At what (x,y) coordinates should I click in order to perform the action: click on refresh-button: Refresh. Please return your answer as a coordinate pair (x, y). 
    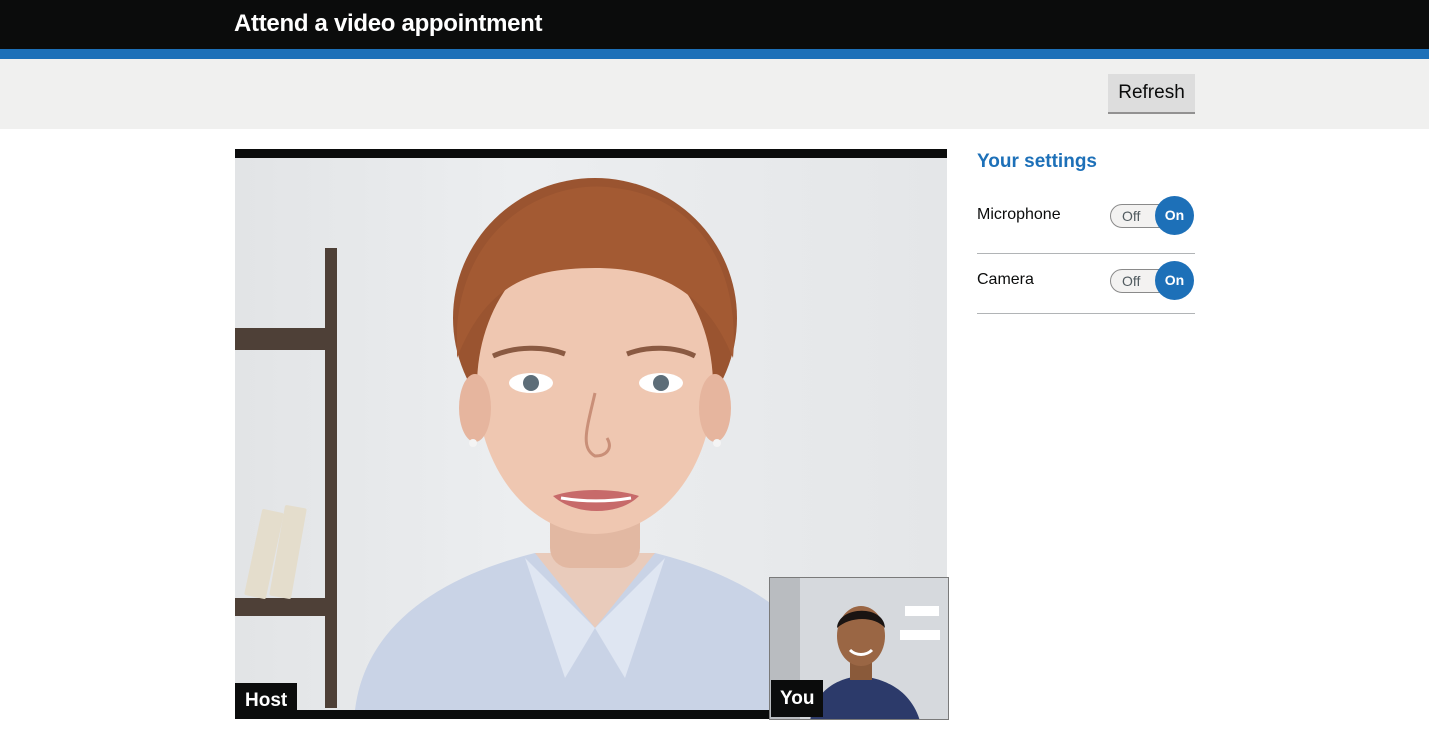
    Looking at the image, I should click on (1151, 94).